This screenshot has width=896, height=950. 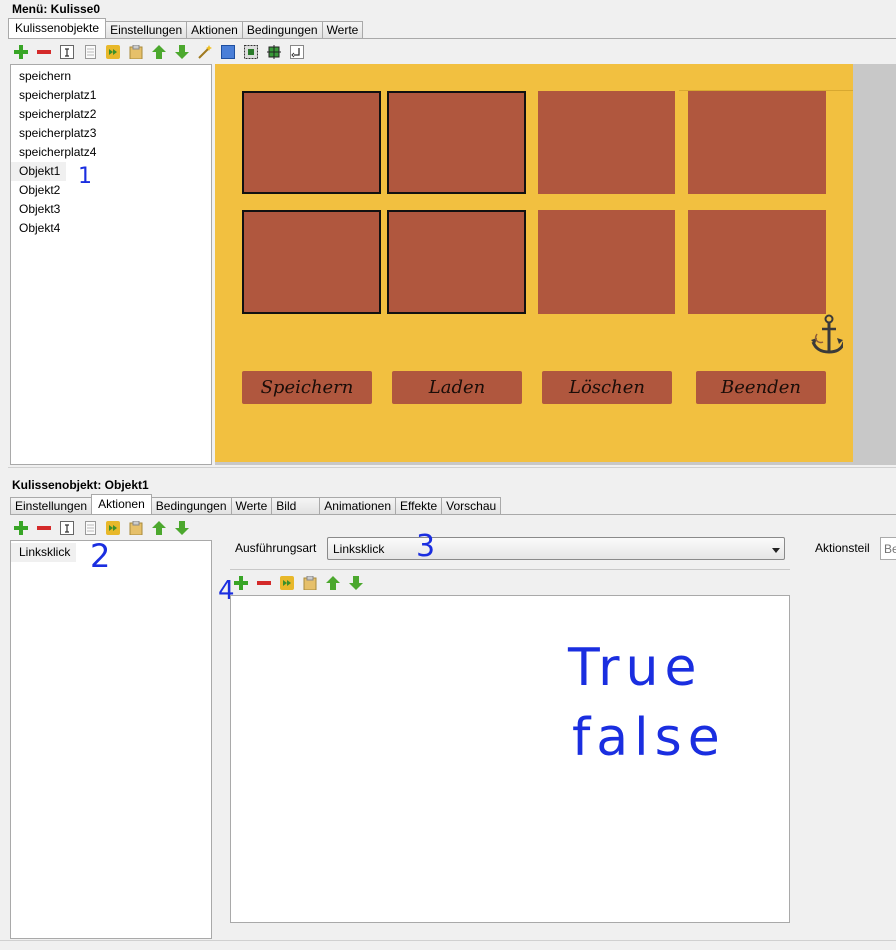 I want to click on list-item: speicherplatz1, so click(x=111, y=95).